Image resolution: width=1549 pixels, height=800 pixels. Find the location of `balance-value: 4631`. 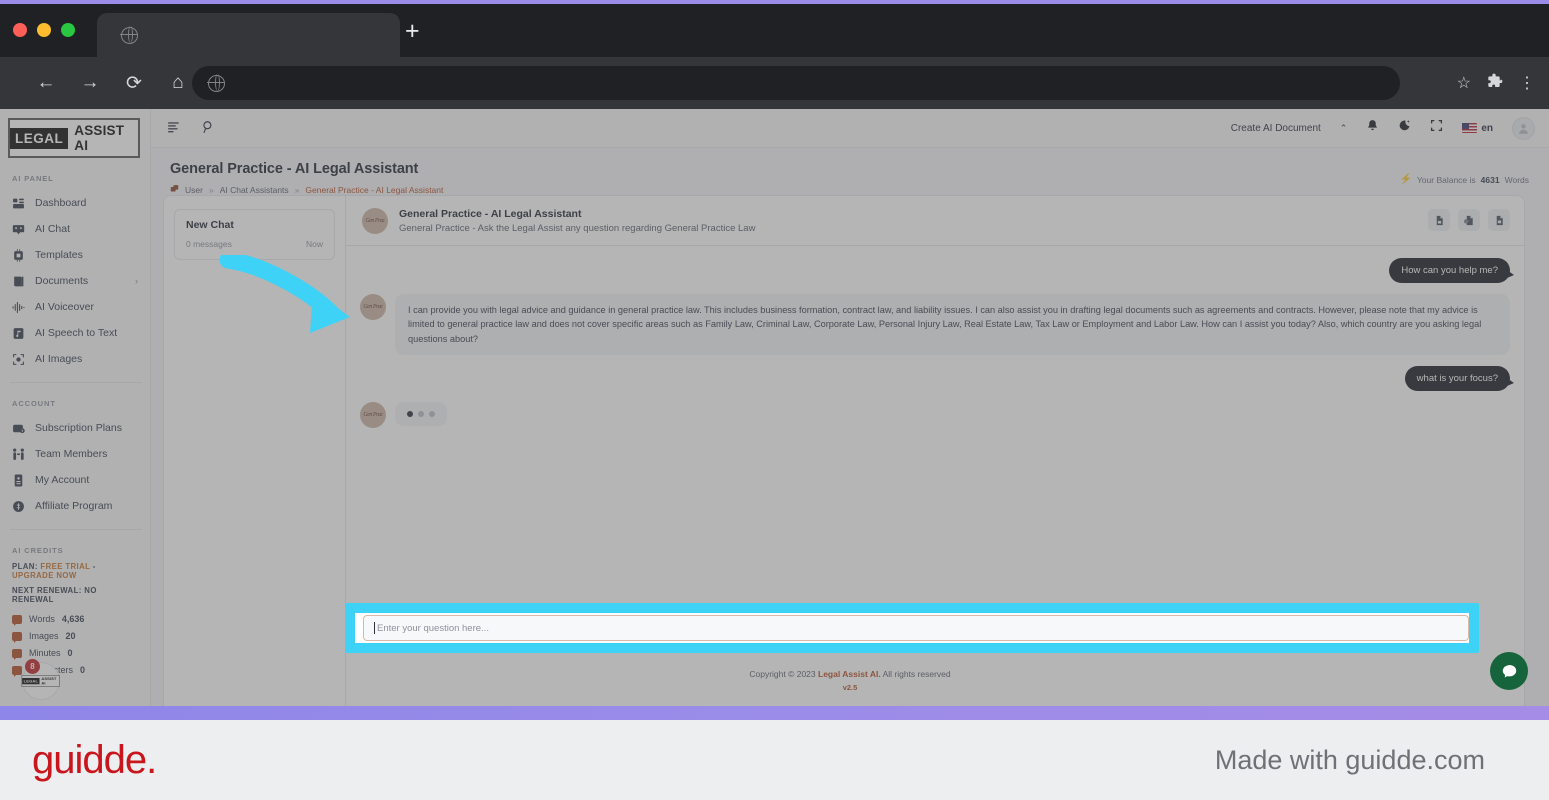

balance-value: 4631 is located at coordinates (1490, 179).